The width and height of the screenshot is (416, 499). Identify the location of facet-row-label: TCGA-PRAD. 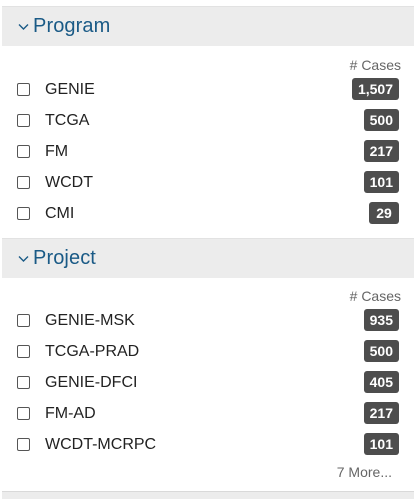
(92, 352).